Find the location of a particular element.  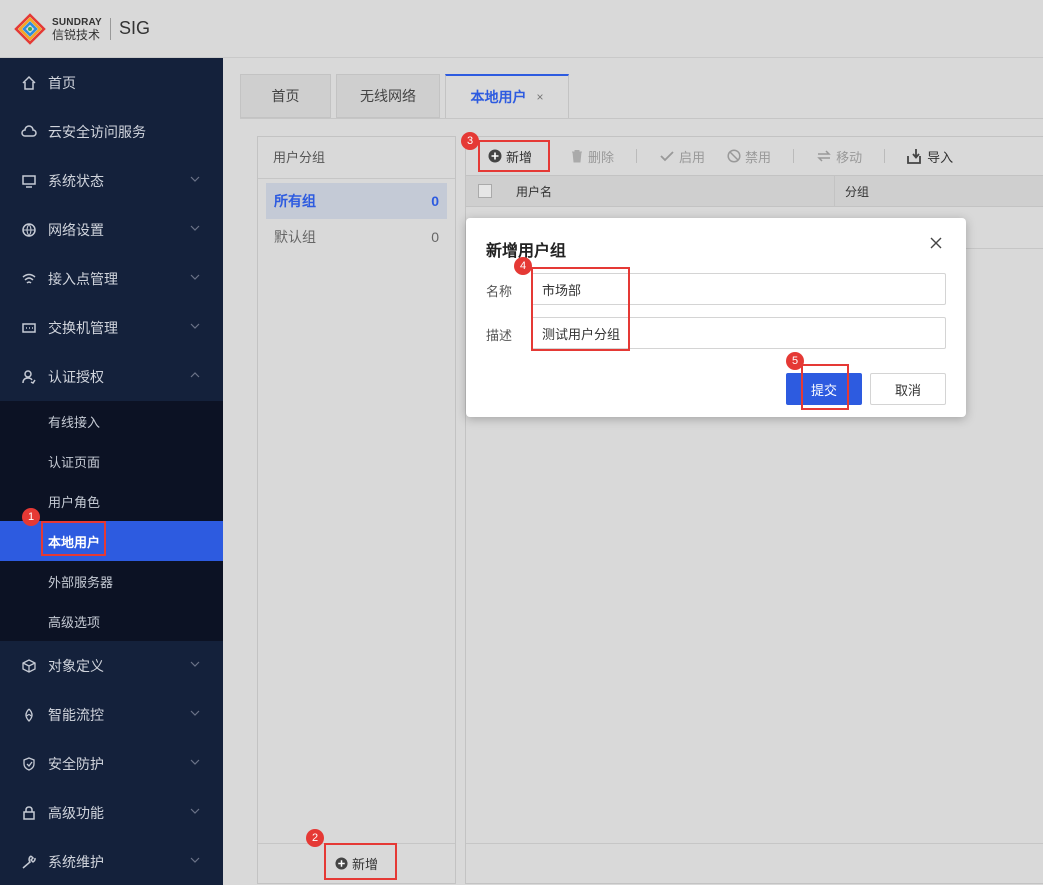

brand-logo: SUNDRAY 信锐技术 SIG is located at coordinates (82, 28).